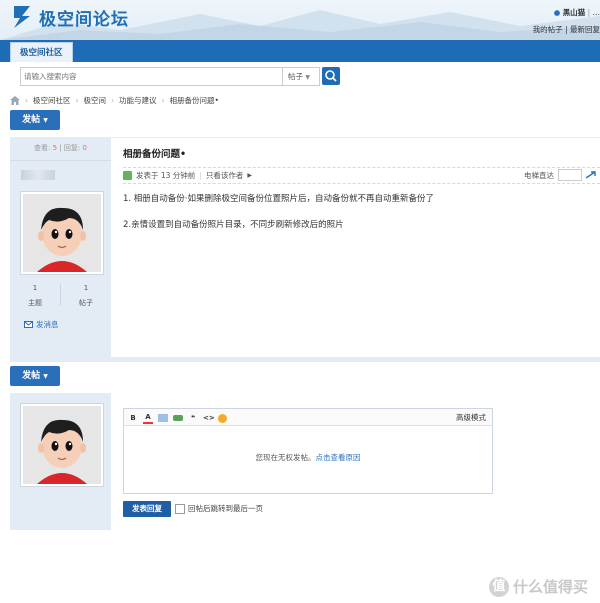 This screenshot has width=600, height=603. What do you see at coordinates (163, 418) in the screenshot?
I see `image-icon` at bounding box center [163, 418].